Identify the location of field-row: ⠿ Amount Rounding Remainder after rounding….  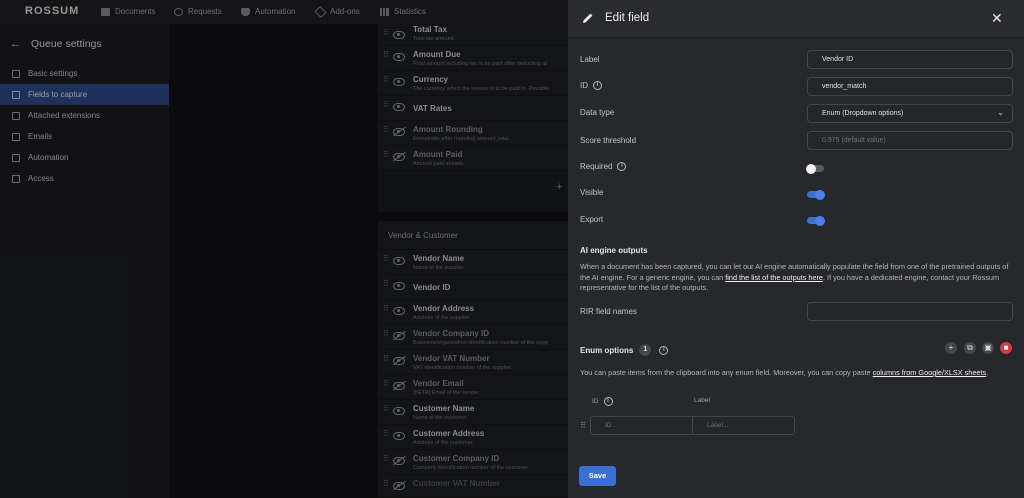
(473, 133).